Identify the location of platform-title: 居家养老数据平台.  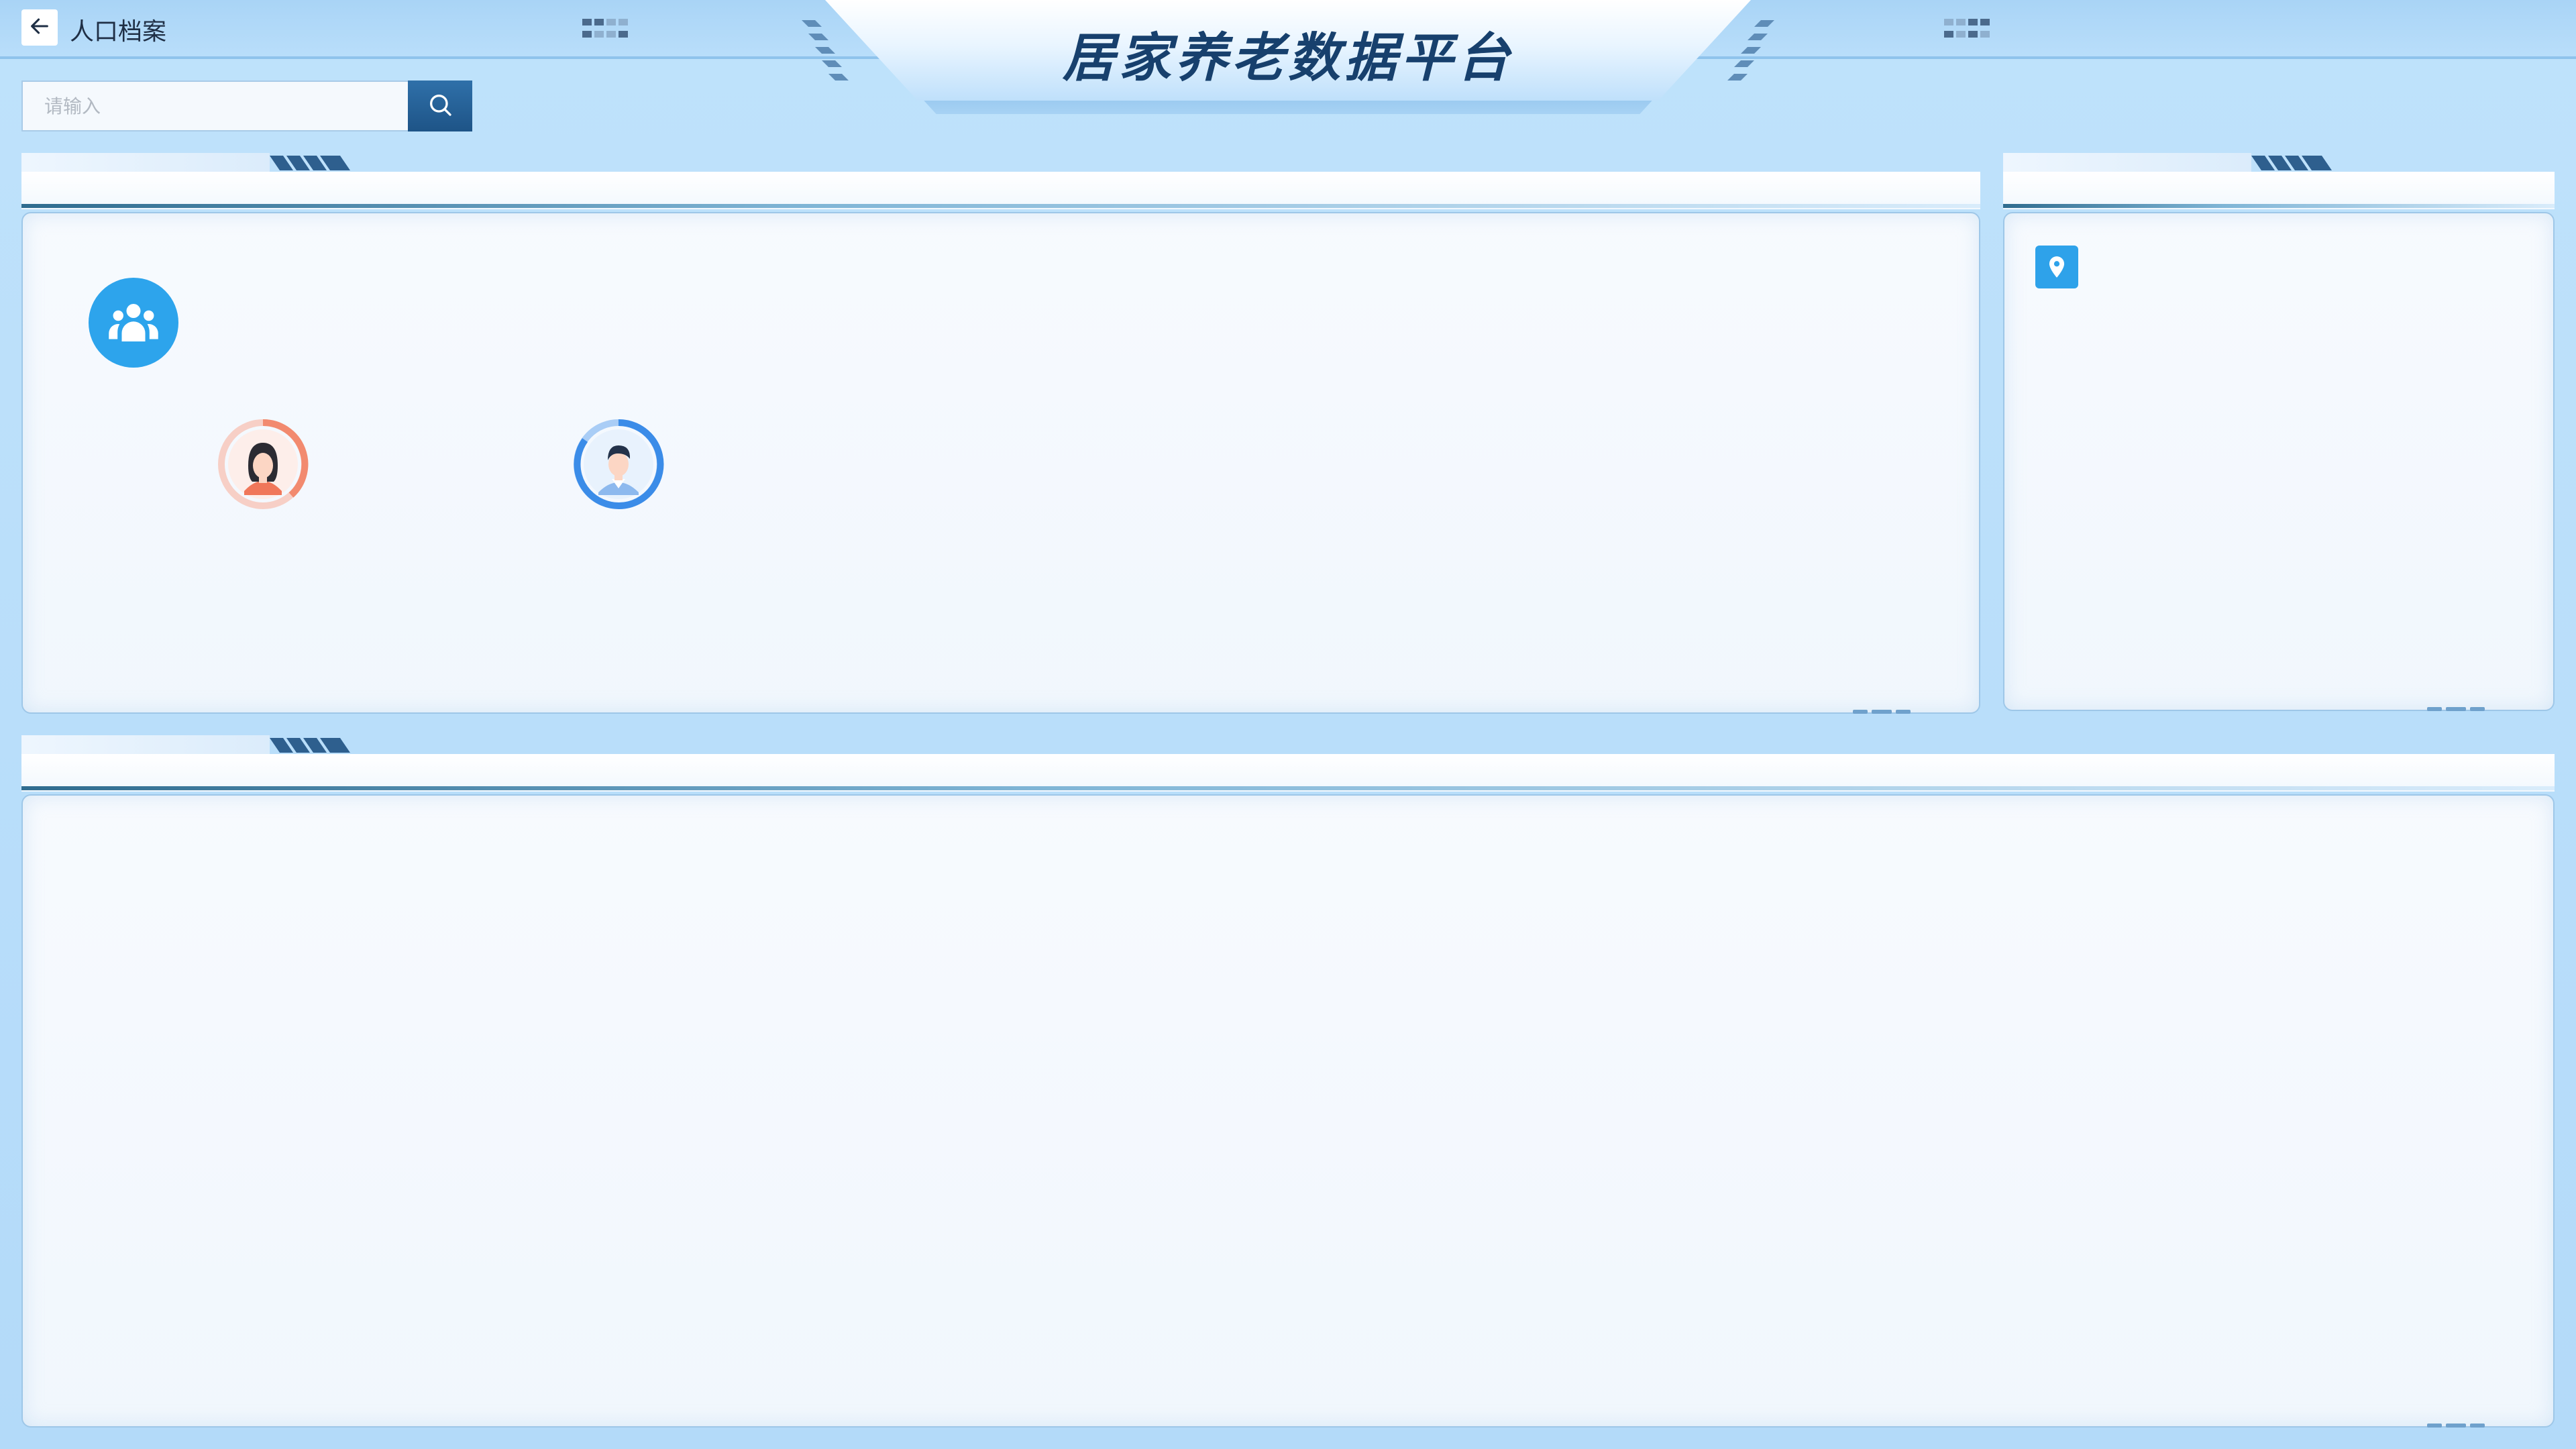
(1287, 58).